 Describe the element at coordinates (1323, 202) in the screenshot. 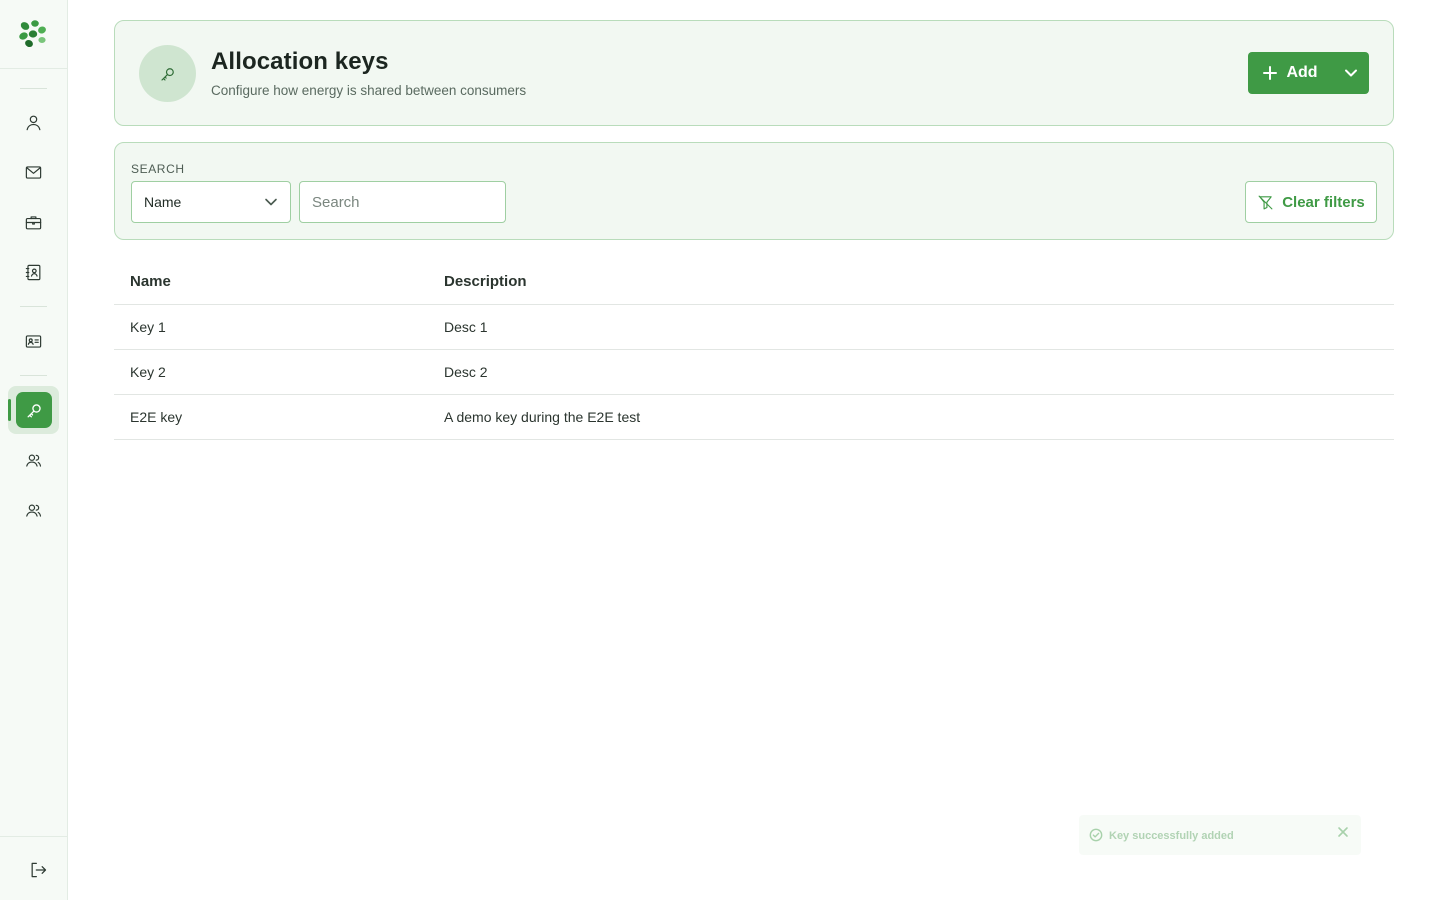

I see `clear-filters-label: Clear filters` at that location.